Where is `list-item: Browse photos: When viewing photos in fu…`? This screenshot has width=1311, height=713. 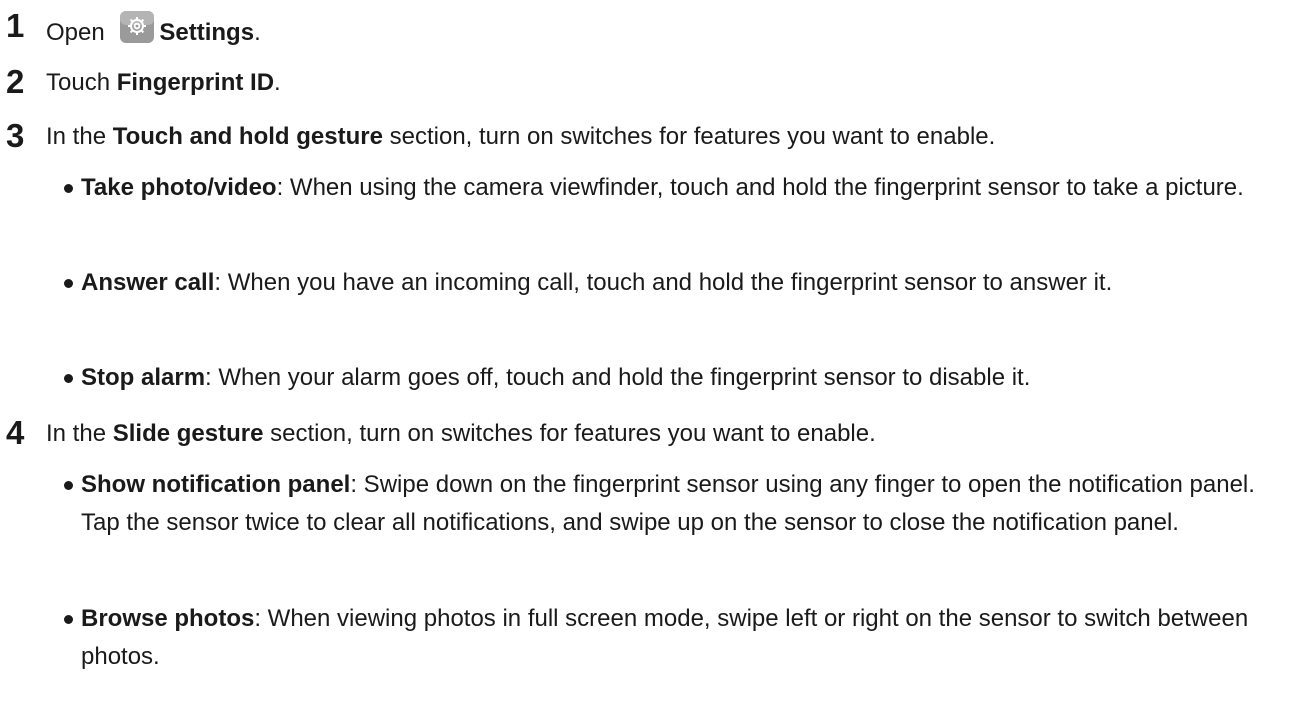
list-item: Browse photos: When viewing photos in fu… is located at coordinates (679, 638).